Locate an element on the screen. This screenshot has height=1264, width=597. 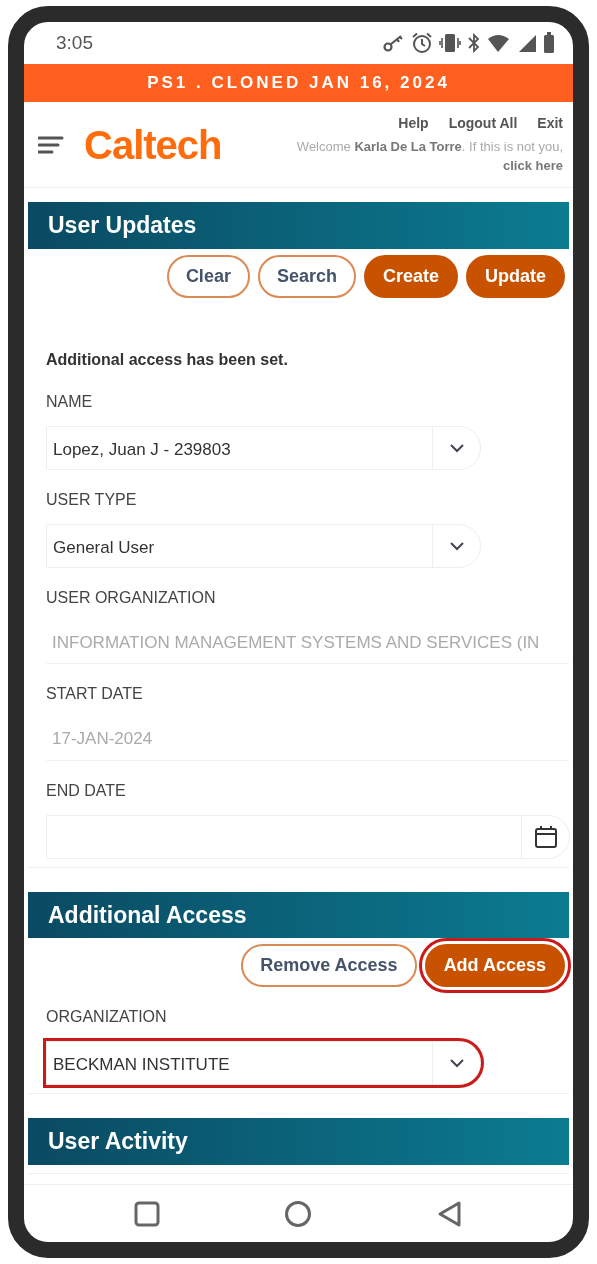
action-button: Update is located at coordinates (515, 276).